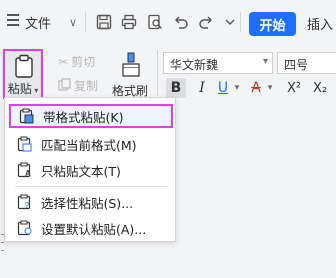 The height and width of the screenshot is (278, 336). What do you see at coordinates (202, 88) in the screenshot?
I see `italic-button: I` at bounding box center [202, 88].